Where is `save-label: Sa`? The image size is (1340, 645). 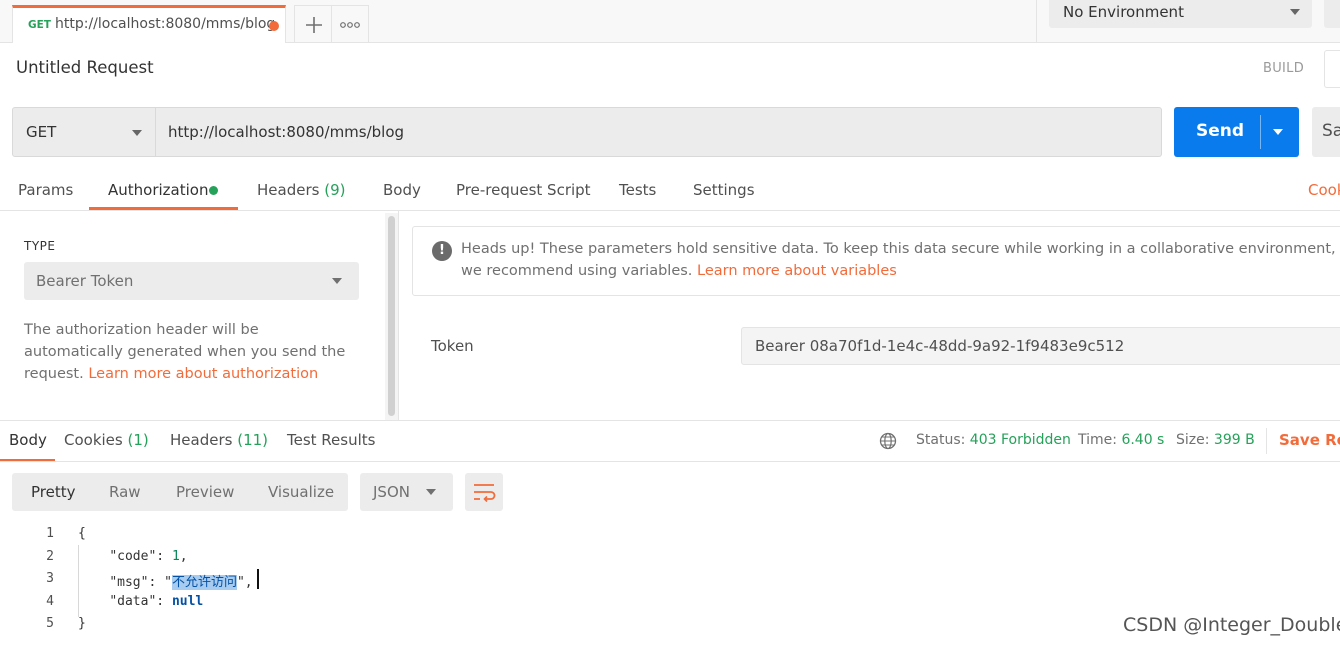
save-label: Sa is located at coordinates (1331, 131).